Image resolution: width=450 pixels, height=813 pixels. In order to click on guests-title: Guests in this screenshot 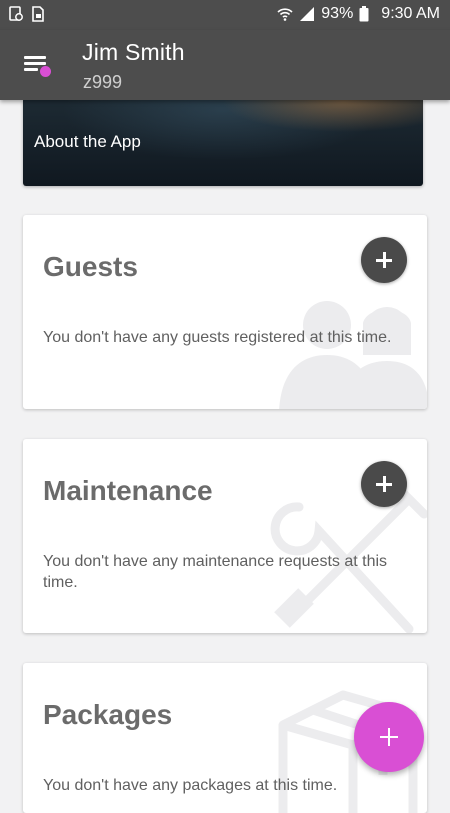, I will do `click(90, 266)`.